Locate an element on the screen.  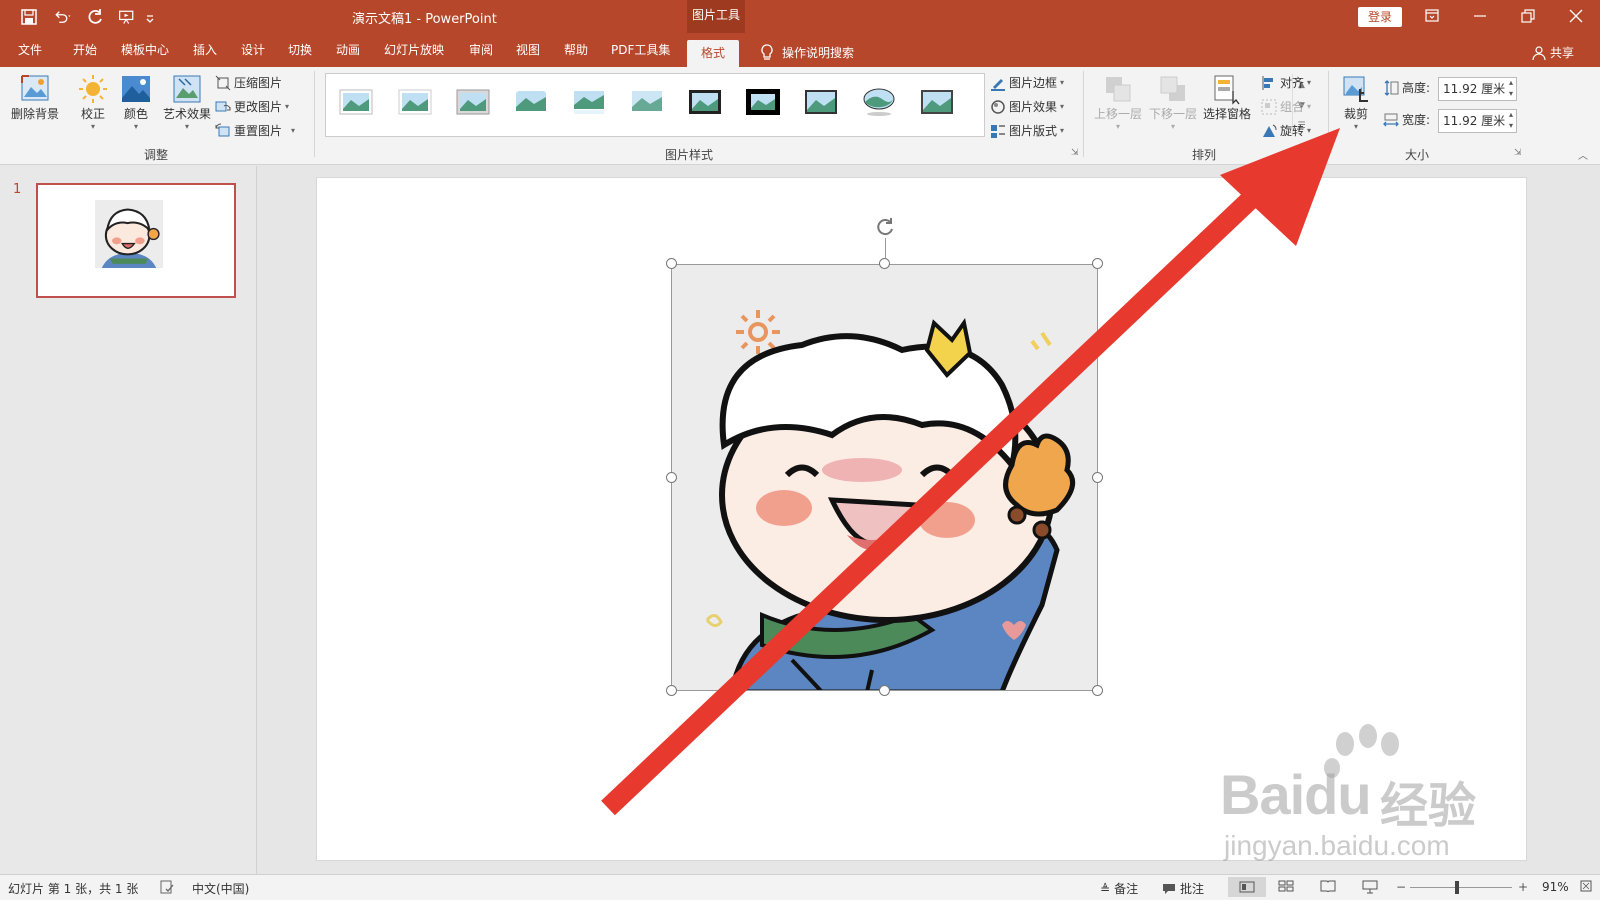
tab-insert: 插入 is located at coordinates (205, 53).